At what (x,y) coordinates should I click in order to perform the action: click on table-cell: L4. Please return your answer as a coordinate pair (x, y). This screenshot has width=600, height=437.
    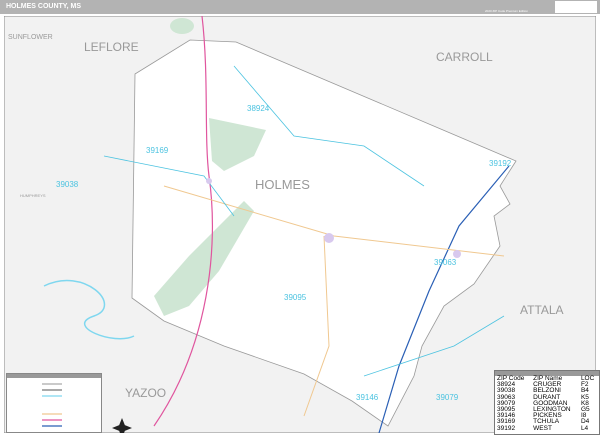
    Looking at the image, I should click on (584, 428).